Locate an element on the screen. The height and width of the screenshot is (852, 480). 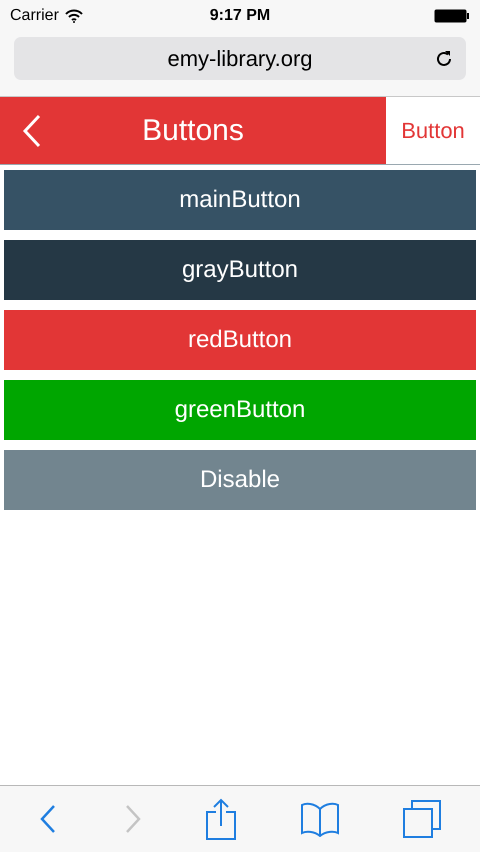
book-icon is located at coordinates (320, 819).